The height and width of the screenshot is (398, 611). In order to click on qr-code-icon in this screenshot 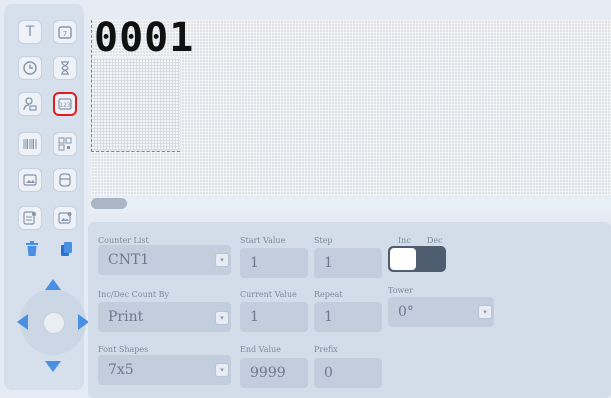, I will do `click(65, 144)`.